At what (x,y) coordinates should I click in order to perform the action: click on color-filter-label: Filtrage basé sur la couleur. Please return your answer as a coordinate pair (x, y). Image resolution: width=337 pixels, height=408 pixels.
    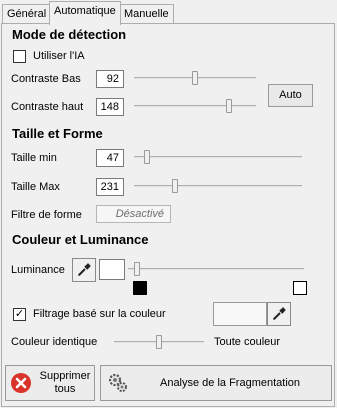
    Looking at the image, I should click on (99, 314).